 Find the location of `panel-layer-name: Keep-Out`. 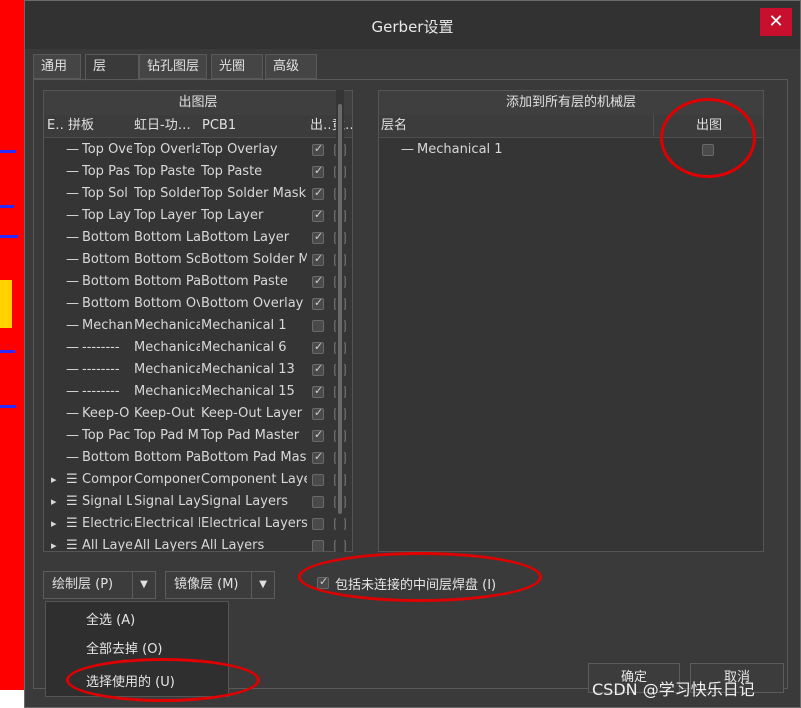

panel-layer-name: Keep-Out is located at coordinates (164, 413).